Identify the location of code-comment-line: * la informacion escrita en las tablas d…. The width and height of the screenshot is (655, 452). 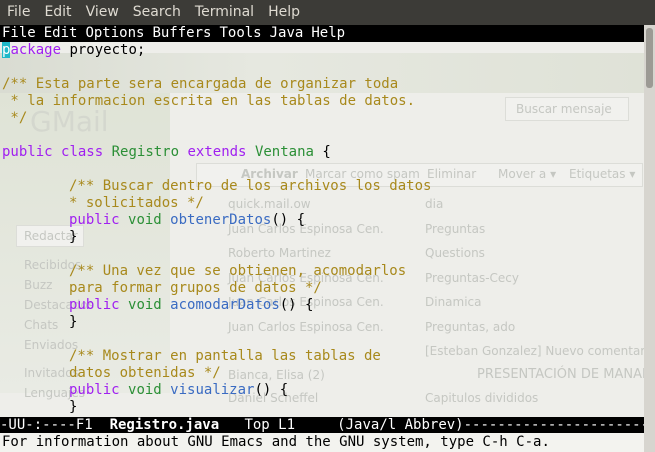
(209, 101).